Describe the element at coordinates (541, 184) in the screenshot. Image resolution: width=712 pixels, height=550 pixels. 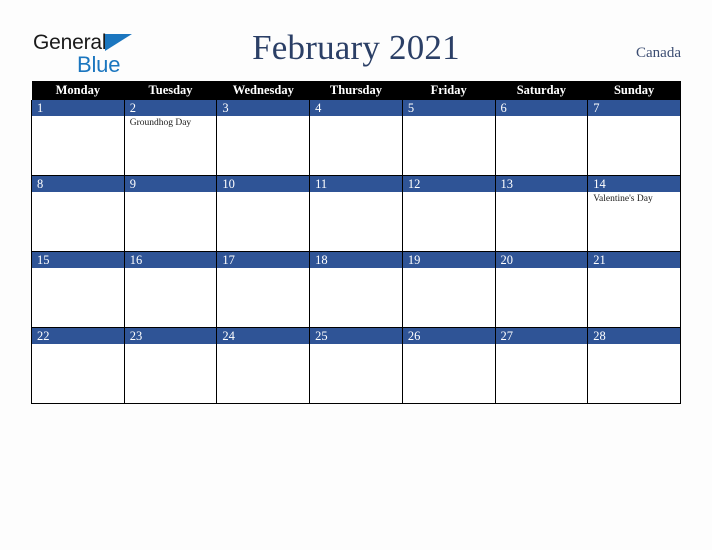
I see `day-number: 13` at that location.